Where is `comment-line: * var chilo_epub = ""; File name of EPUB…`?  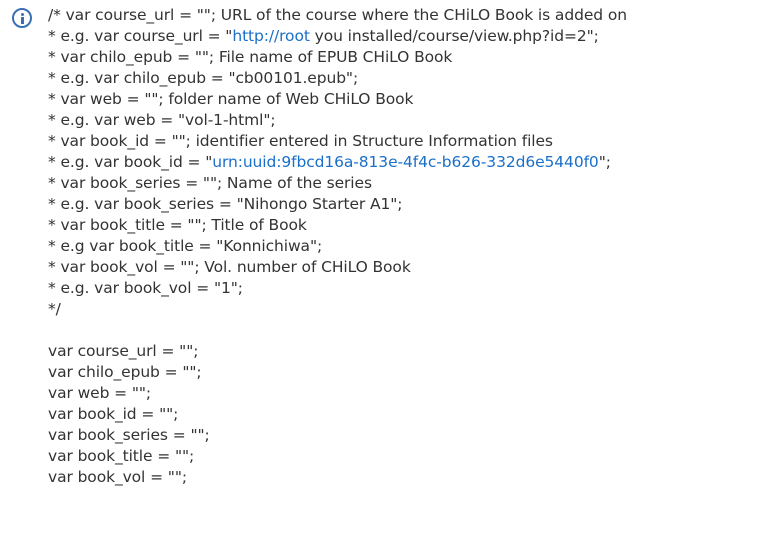
comment-line: * var chilo_epub = ""; File name of EPUB… is located at coordinates (250, 57).